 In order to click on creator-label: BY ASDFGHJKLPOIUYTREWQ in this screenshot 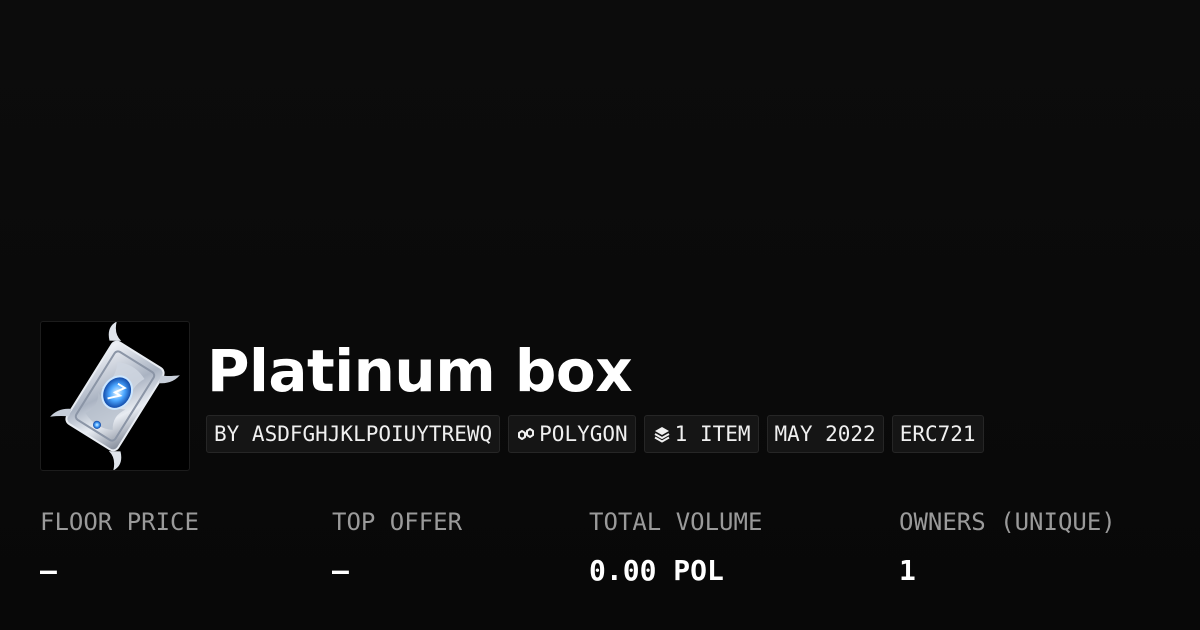, I will do `click(353, 434)`.